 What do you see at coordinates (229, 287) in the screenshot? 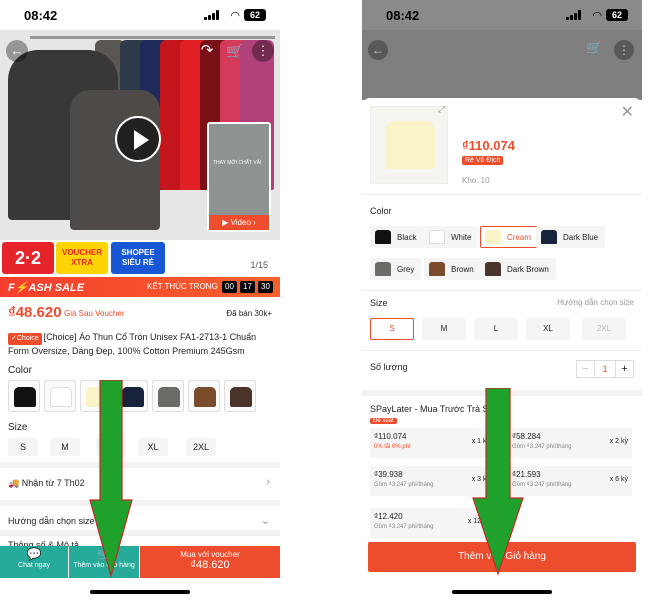
I see `countdown-hours: 00` at bounding box center [229, 287].